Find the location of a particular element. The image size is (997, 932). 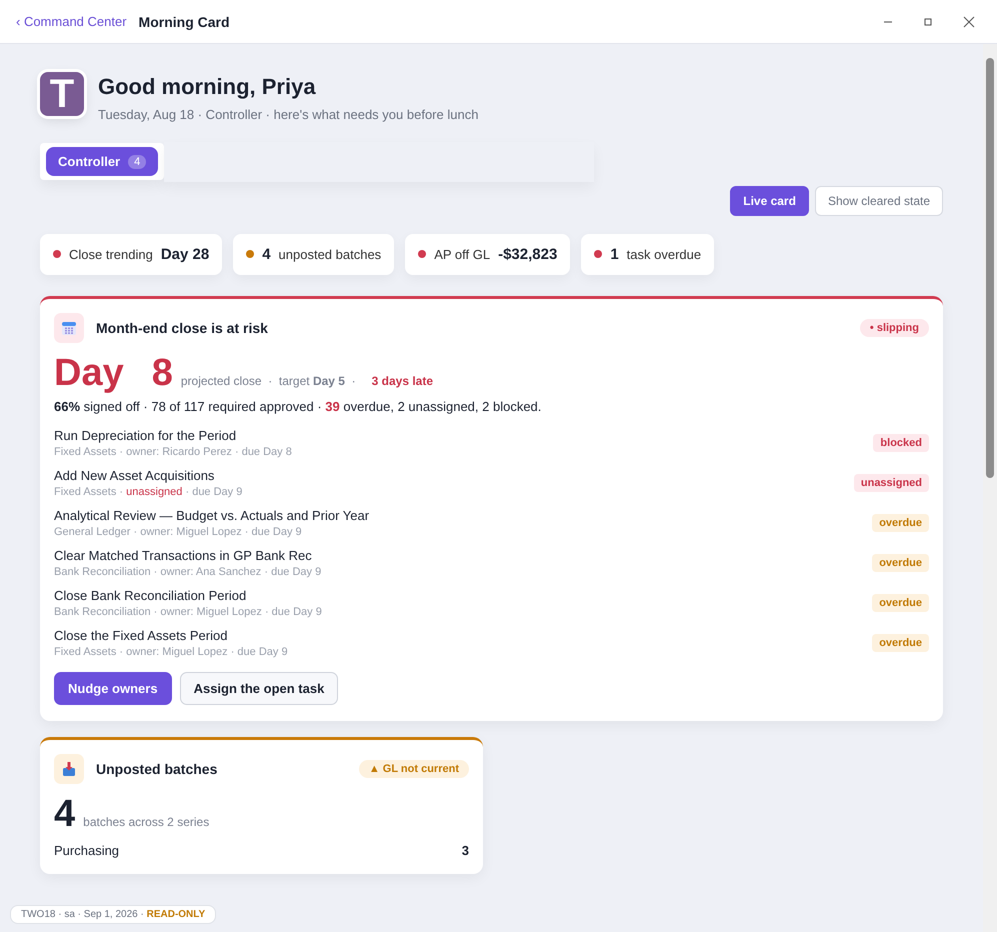

stat-value: 1 is located at coordinates (614, 254).